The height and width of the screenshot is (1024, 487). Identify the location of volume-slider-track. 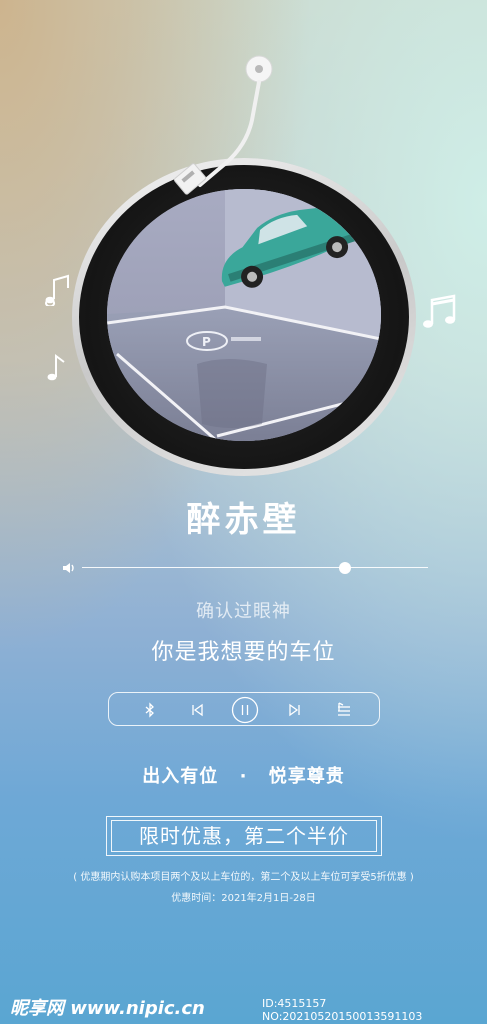
(255, 567).